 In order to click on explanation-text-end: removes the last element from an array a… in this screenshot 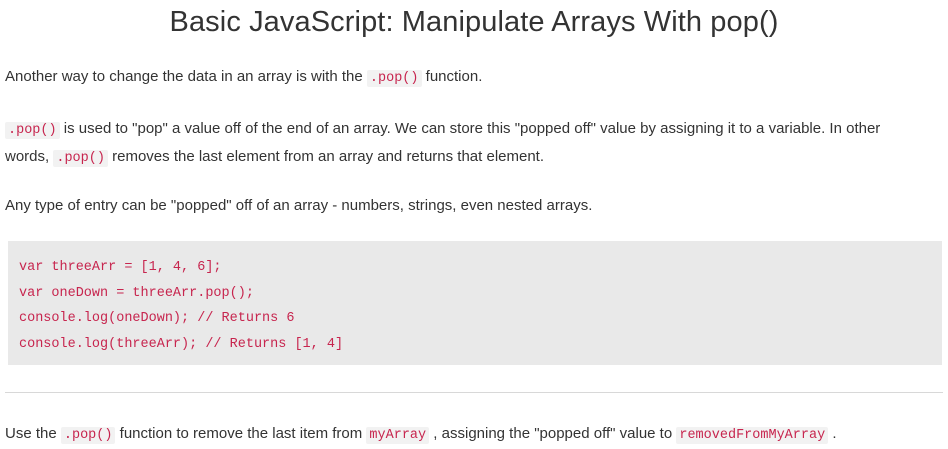, I will do `click(326, 156)`.